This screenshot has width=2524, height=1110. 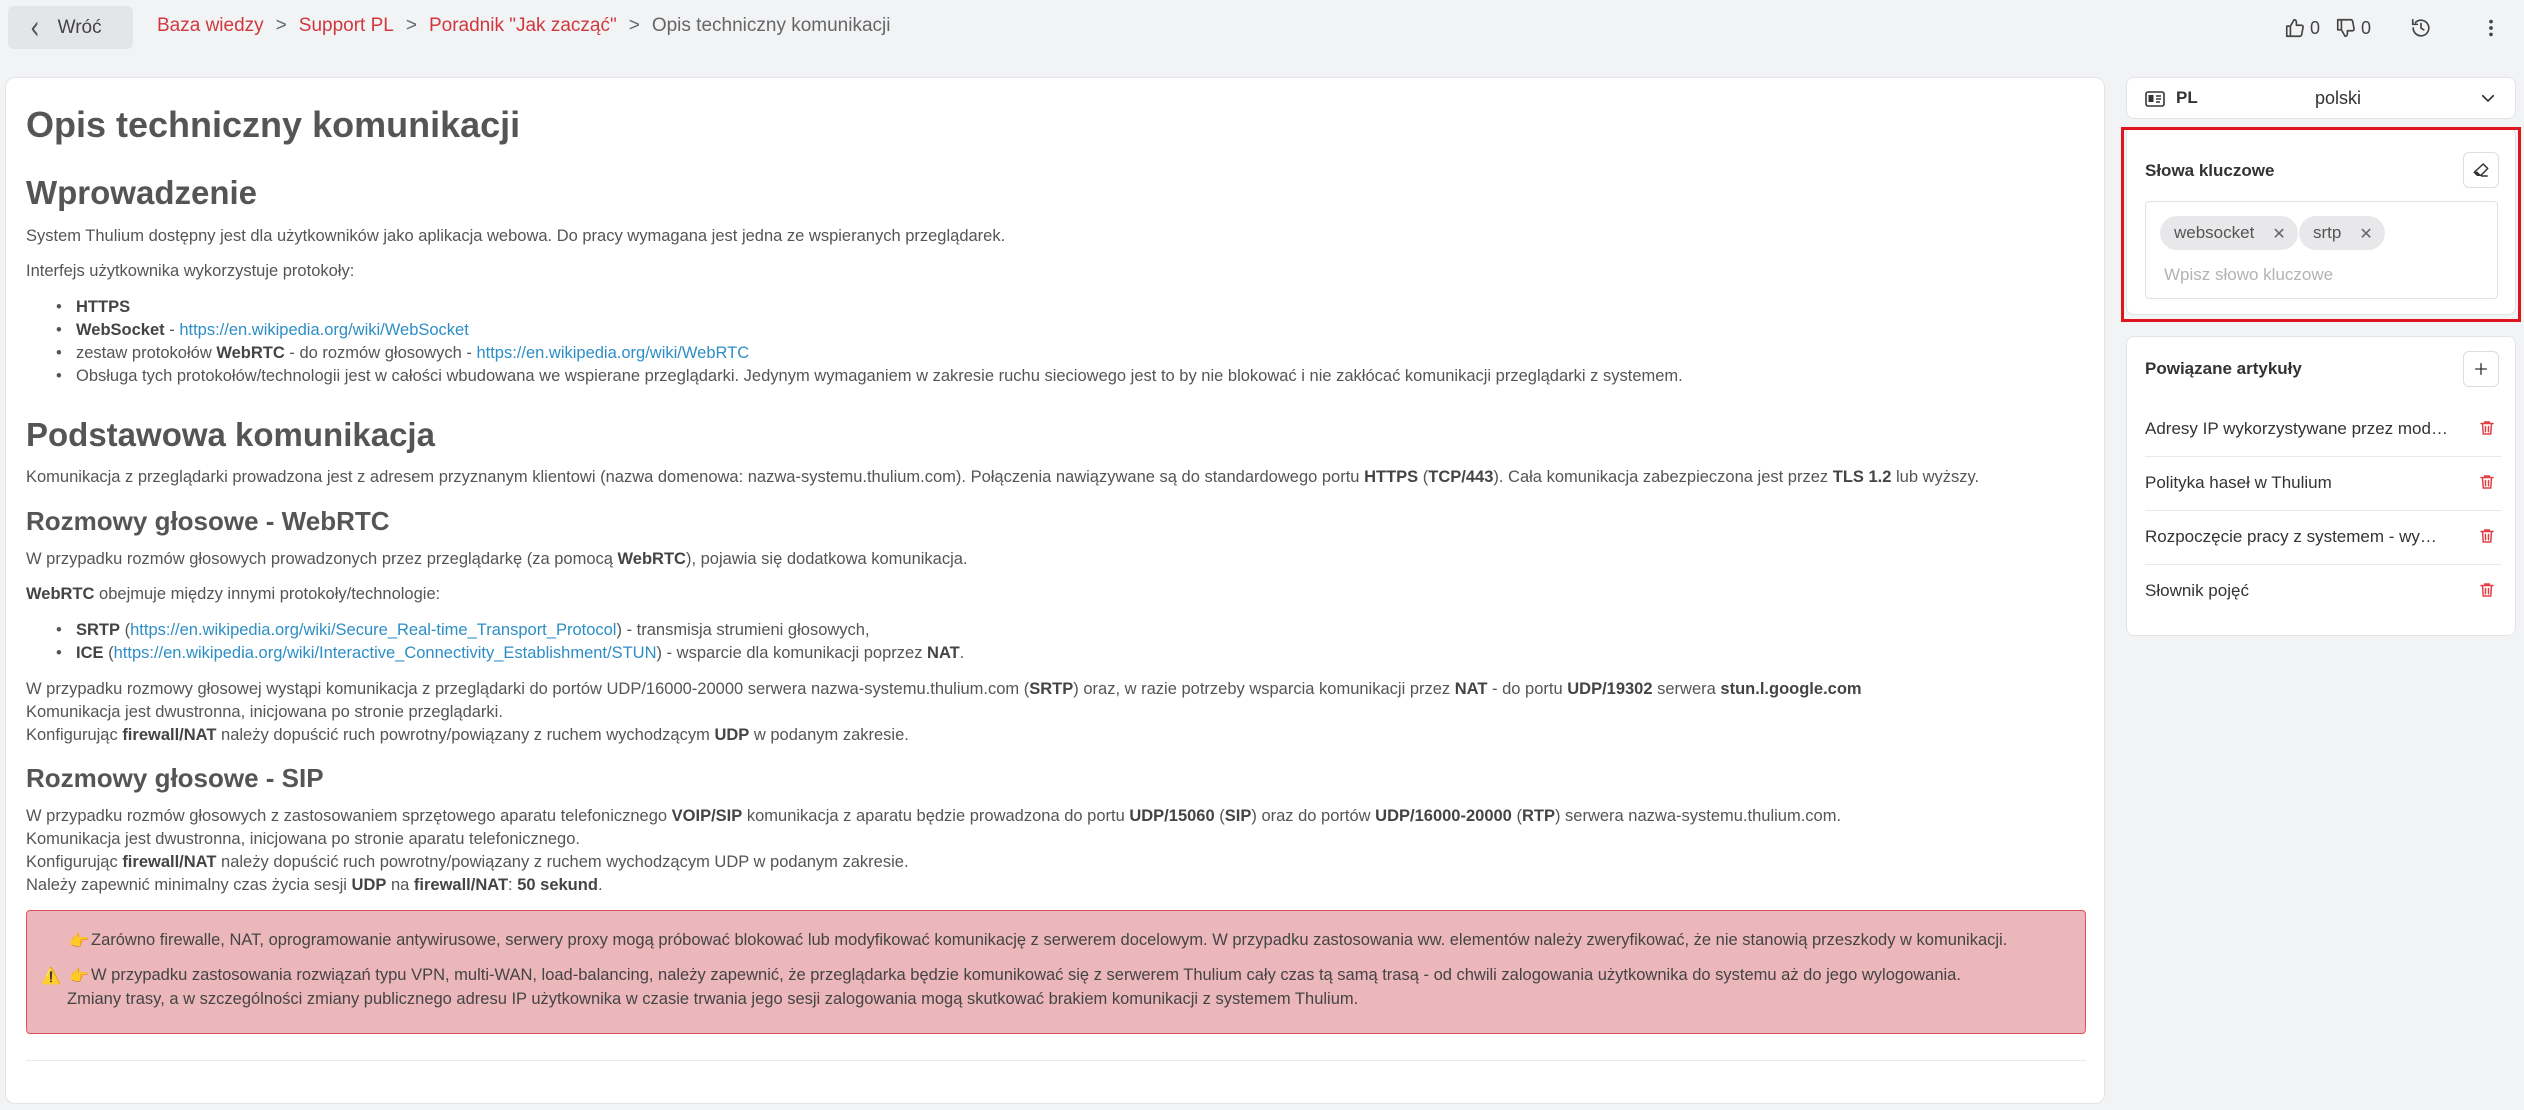 I want to click on breadcrumb-link-guide: Poradnik "Jak zacząć", so click(x=523, y=25).